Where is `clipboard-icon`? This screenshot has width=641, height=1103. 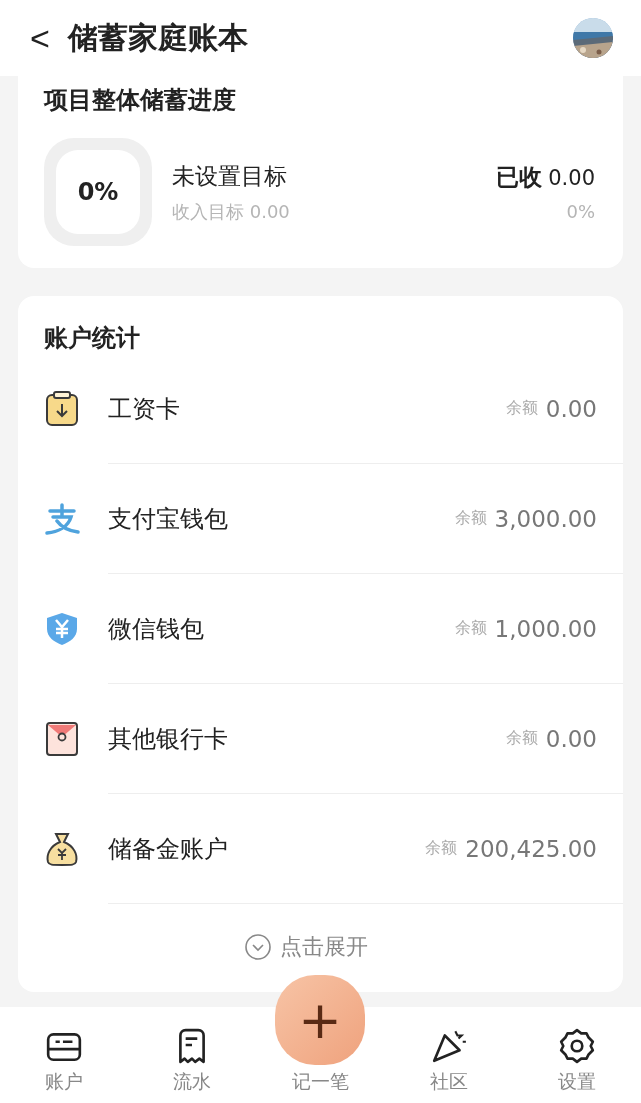 clipboard-icon is located at coordinates (62, 408).